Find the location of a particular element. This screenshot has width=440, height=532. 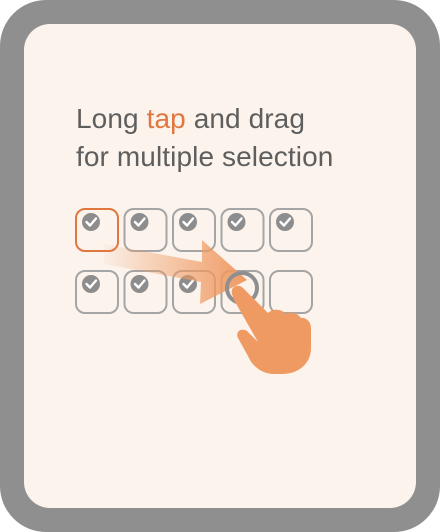

headline-text-start: Long is located at coordinates (111, 118).